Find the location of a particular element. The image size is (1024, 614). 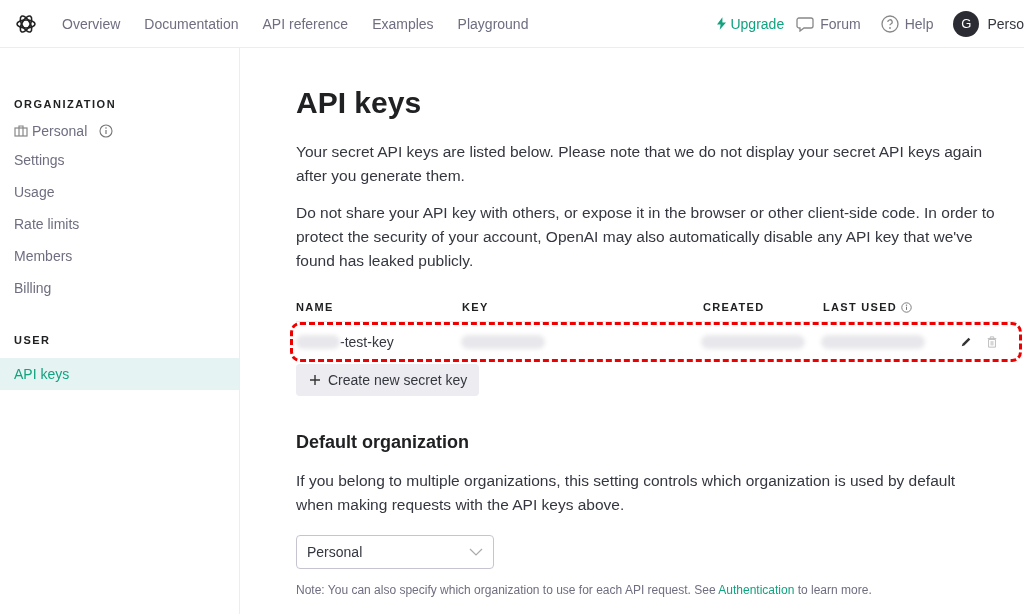

upgrade-link: Upgrade is located at coordinates (751, 23).